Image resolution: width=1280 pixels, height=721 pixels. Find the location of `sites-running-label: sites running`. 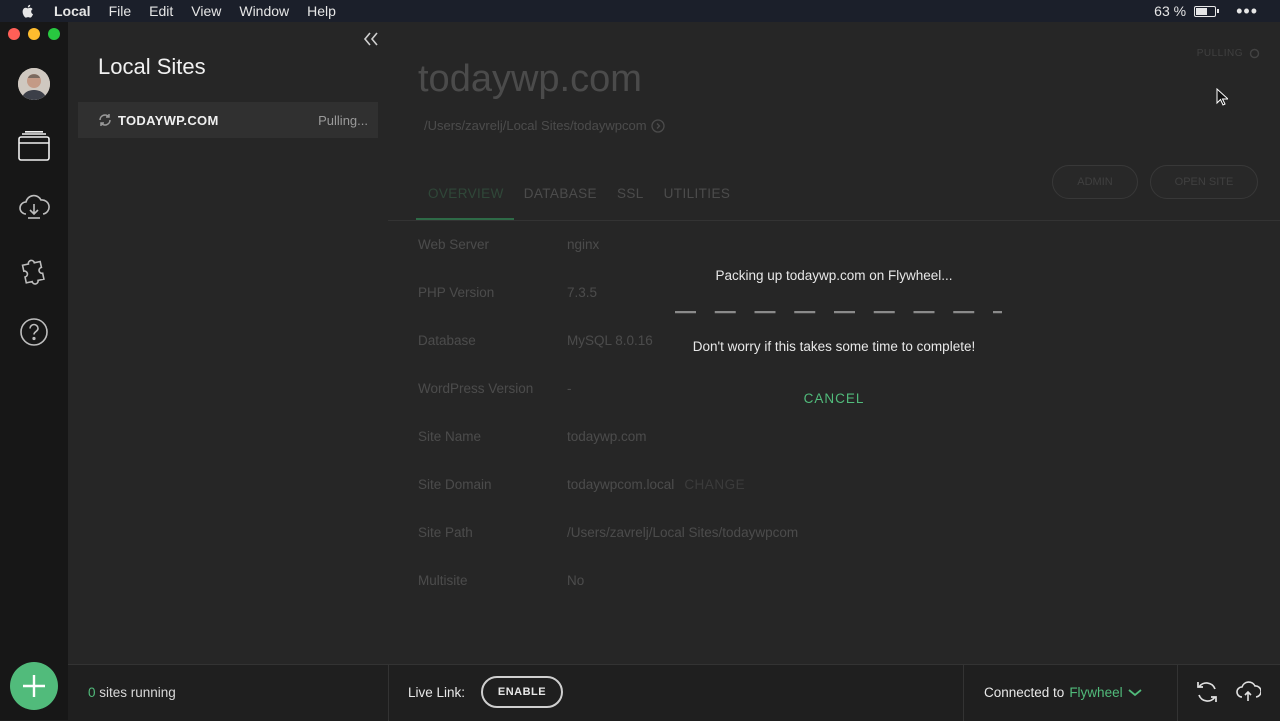

sites-running-label: sites running is located at coordinates (135, 692).